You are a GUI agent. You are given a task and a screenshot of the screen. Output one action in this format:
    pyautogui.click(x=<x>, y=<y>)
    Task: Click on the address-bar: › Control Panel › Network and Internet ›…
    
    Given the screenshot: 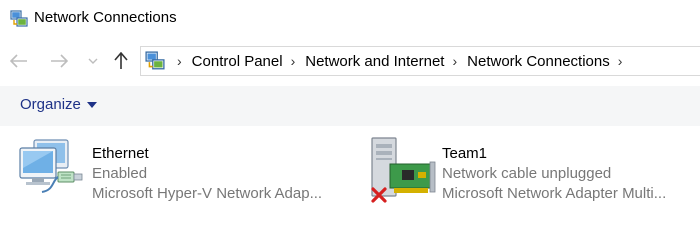 What is the action you would take?
    pyautogui.click(x=420, y=61)
    